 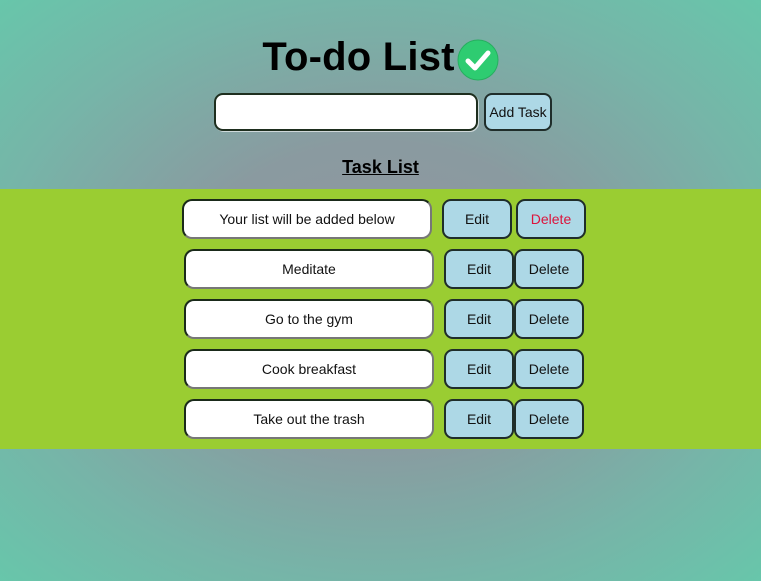 I want to click on title-wrap: To-do List, so click(x=380, y=57).